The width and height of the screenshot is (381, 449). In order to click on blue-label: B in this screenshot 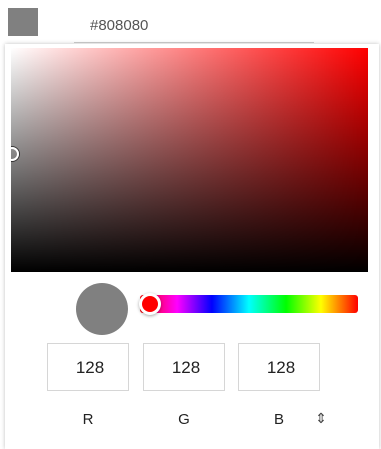, I will do `click(278, 419)`.